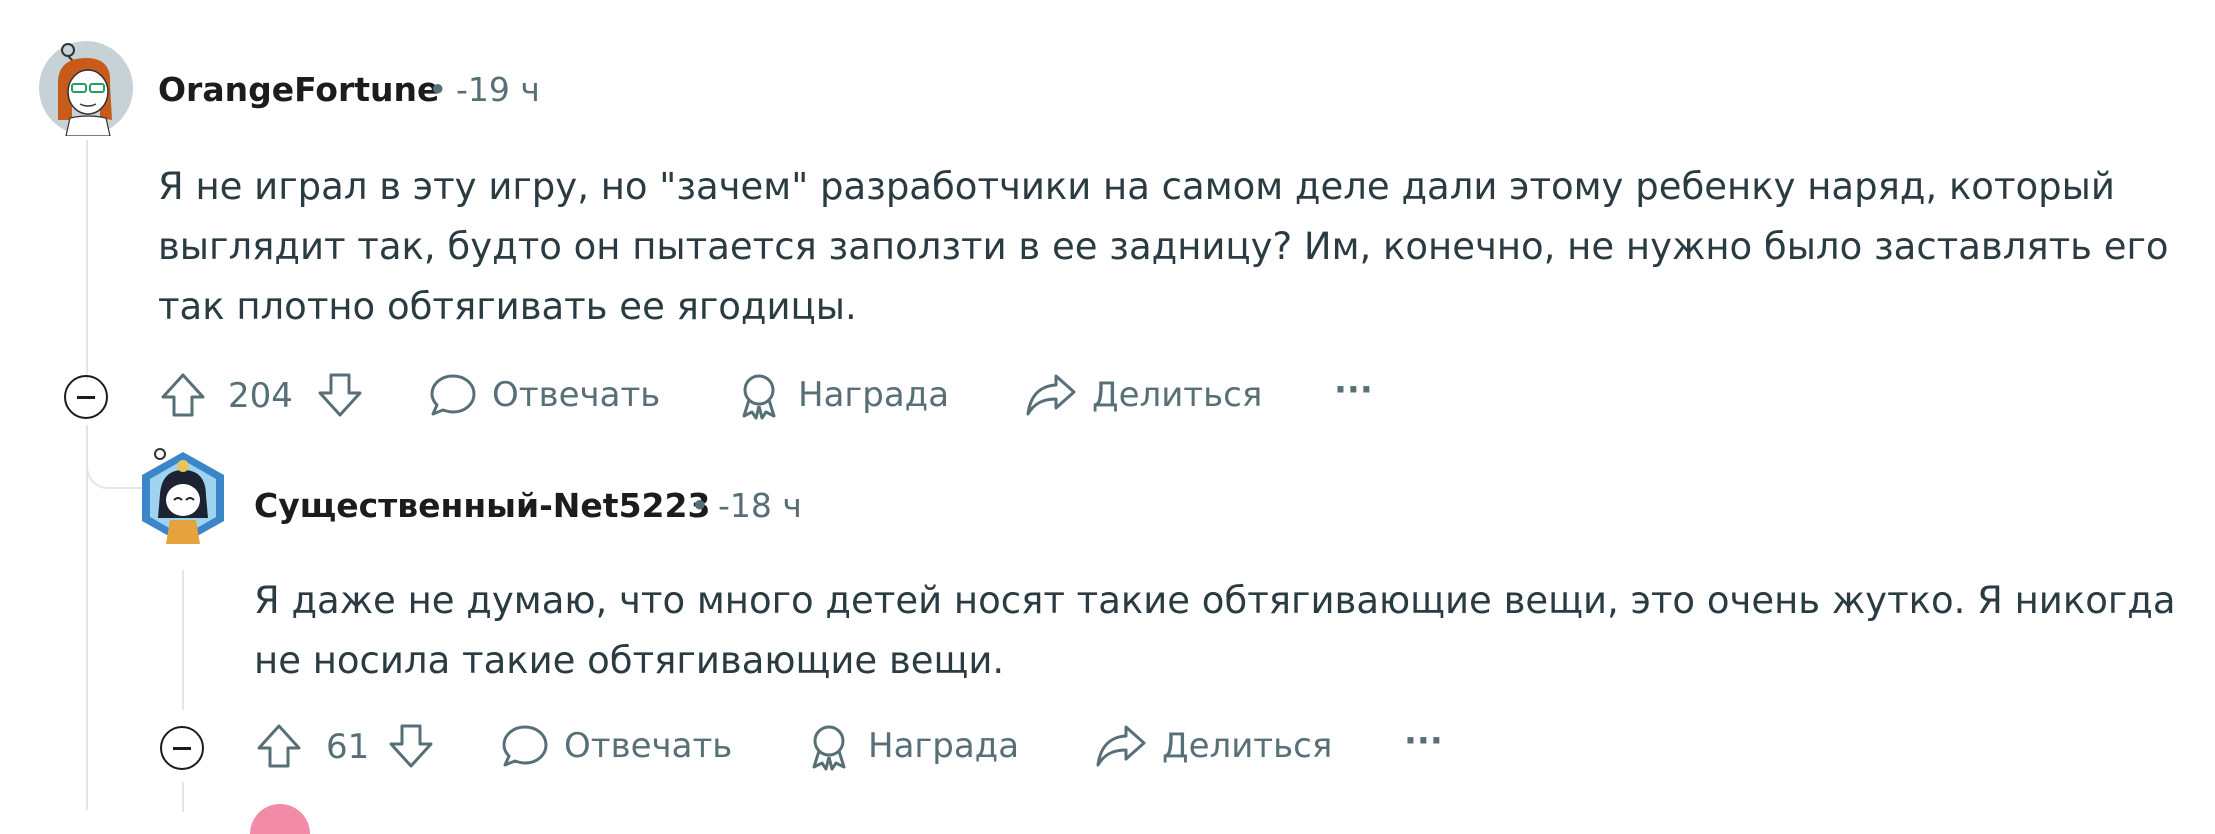  Describe the element at coordinates (87, 260) in the screenshot. I see `thread-line-main` at that location.